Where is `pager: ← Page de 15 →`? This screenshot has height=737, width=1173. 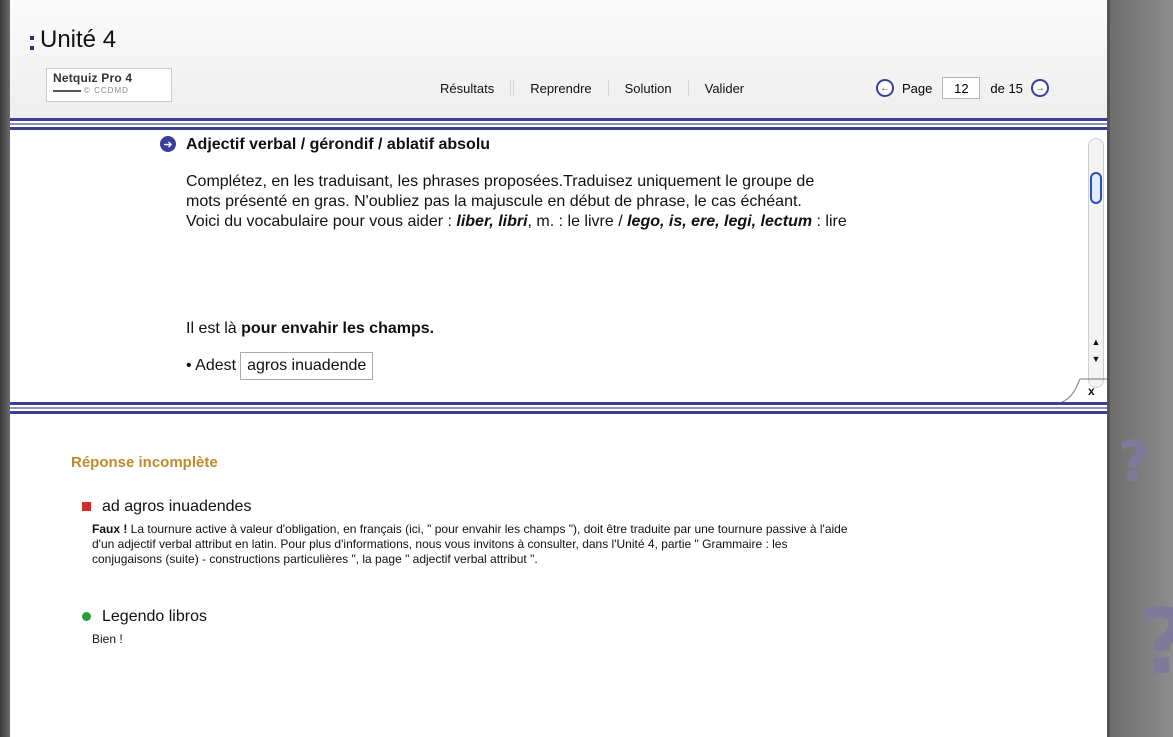 pager: ← Page de 15 → is located at coordinates (962, 88).